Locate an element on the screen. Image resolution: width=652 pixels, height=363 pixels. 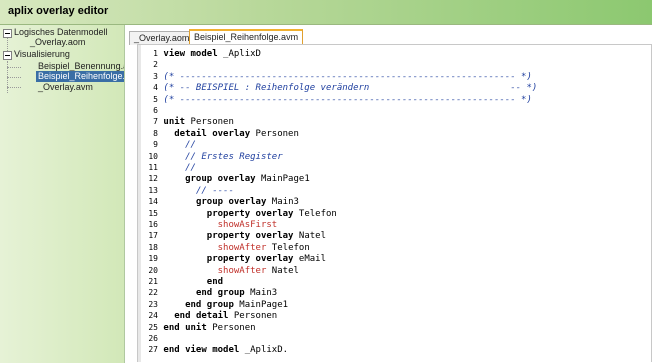
tree-item-overlay-avm: _Overlay.avm is located at coordinates (65, 87).